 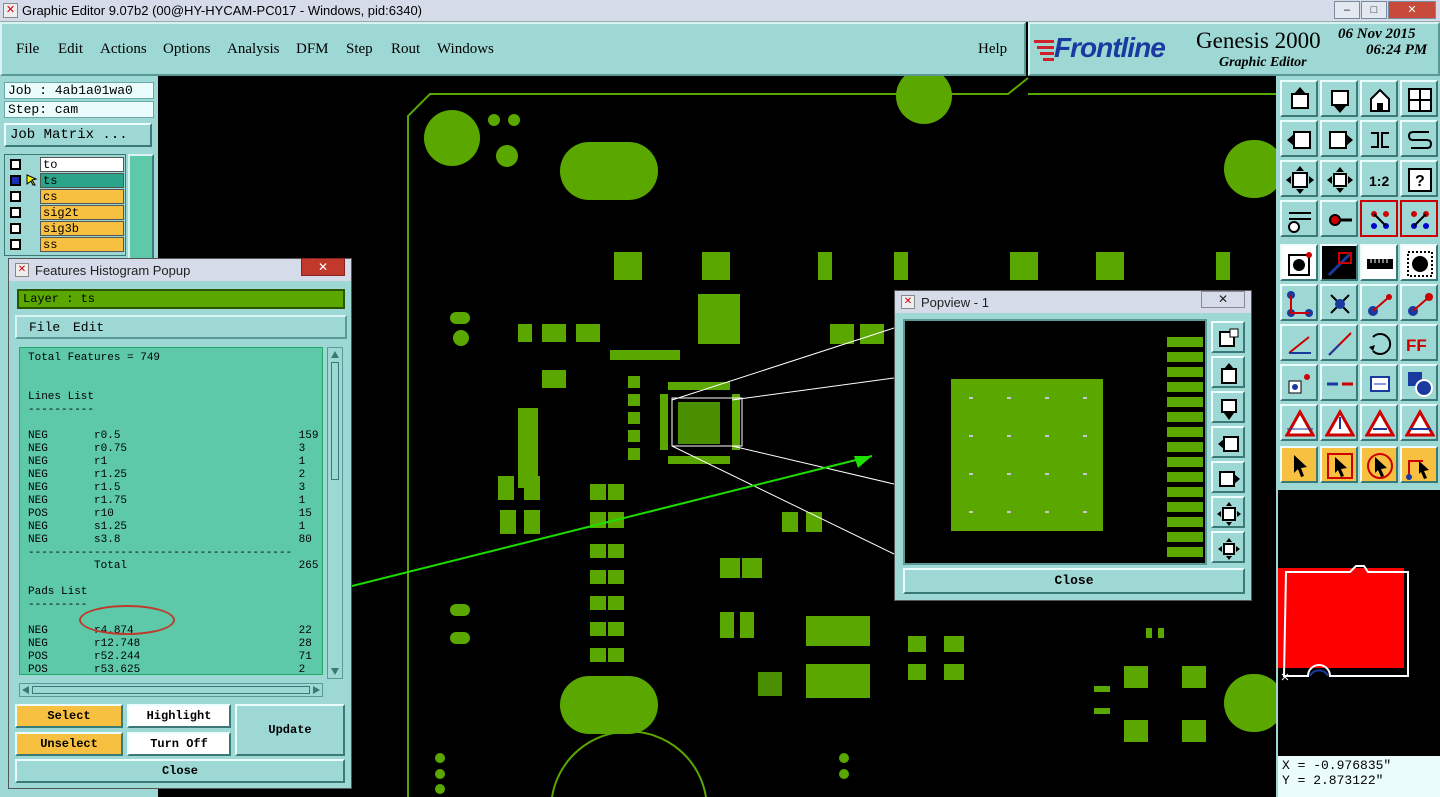 What do you see at coordinates (1379, 302) in the screenshot?
I see `move-node-icon` at bounding box center [1379, 302].